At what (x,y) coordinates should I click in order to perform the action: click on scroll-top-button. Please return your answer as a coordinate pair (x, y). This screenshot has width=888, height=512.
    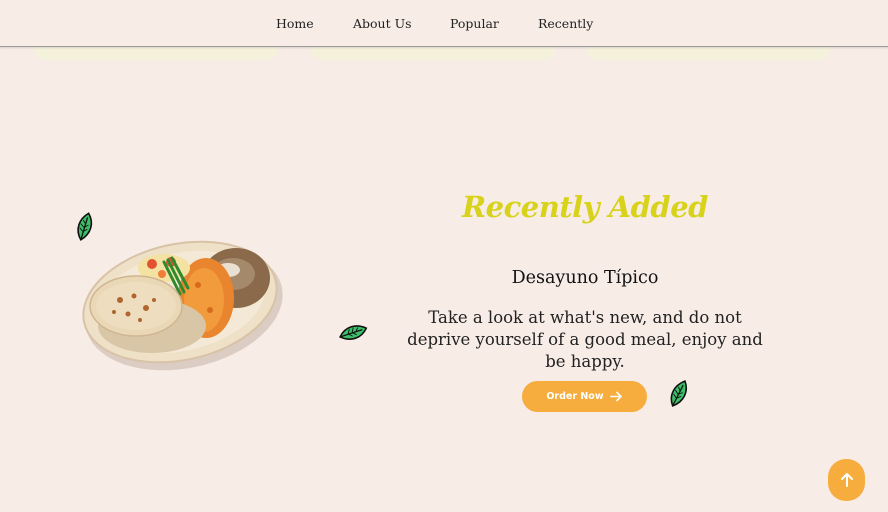
    Looking at the image, I should click on (846, 480).